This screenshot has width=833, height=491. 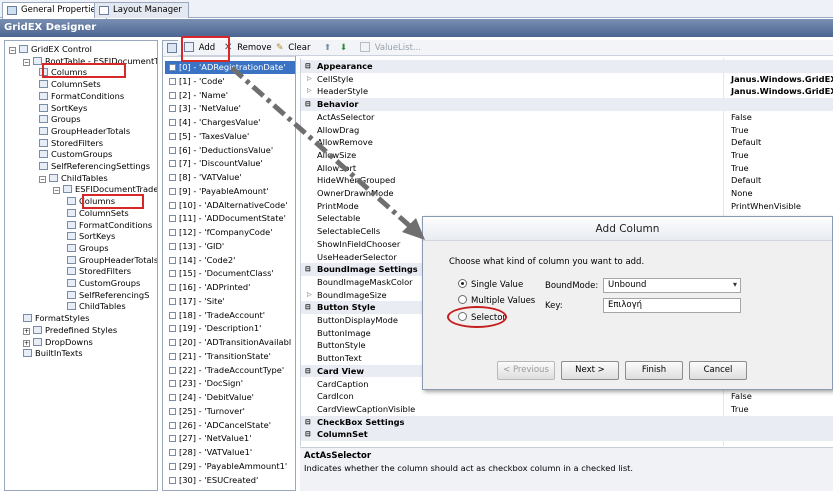 I want to click on annotation-arrow, so click(x=327, y=153).